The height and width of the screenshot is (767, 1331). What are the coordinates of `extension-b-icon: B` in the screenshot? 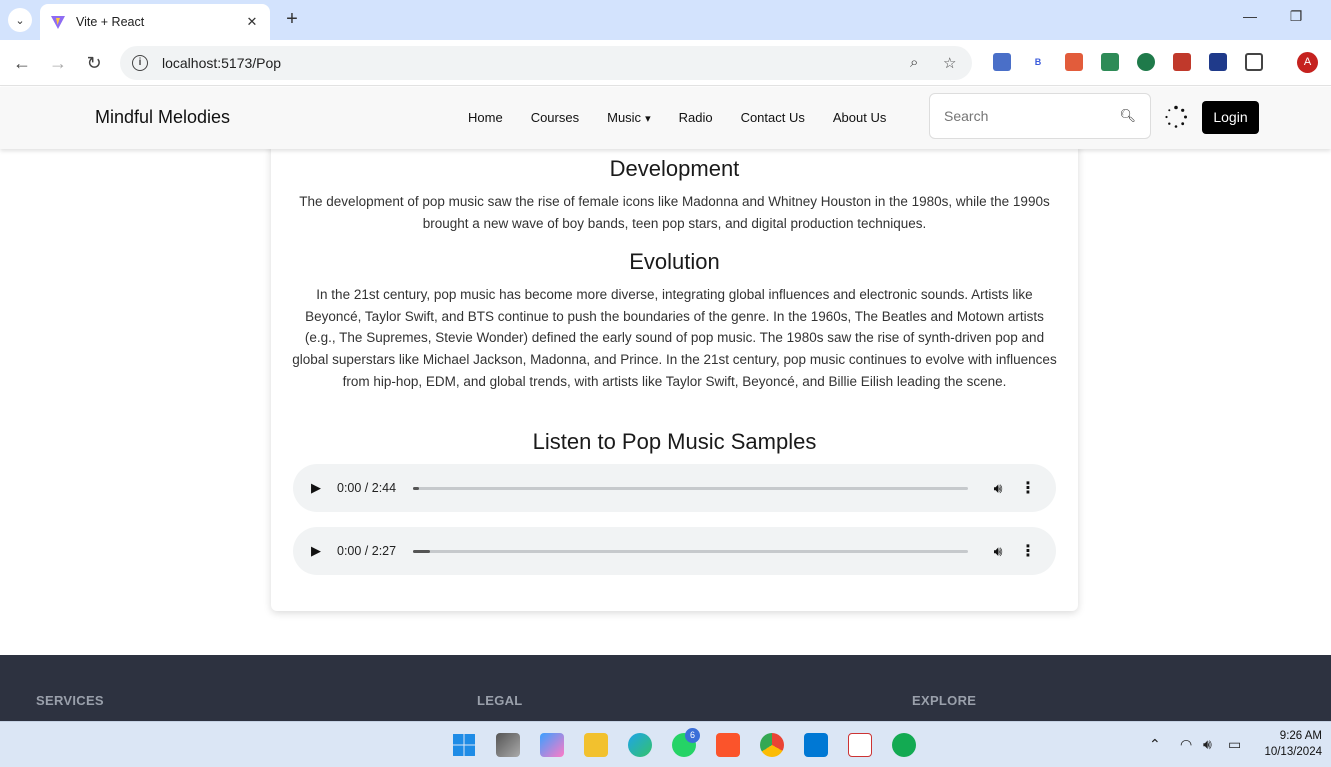 It's located at (1038, 62).